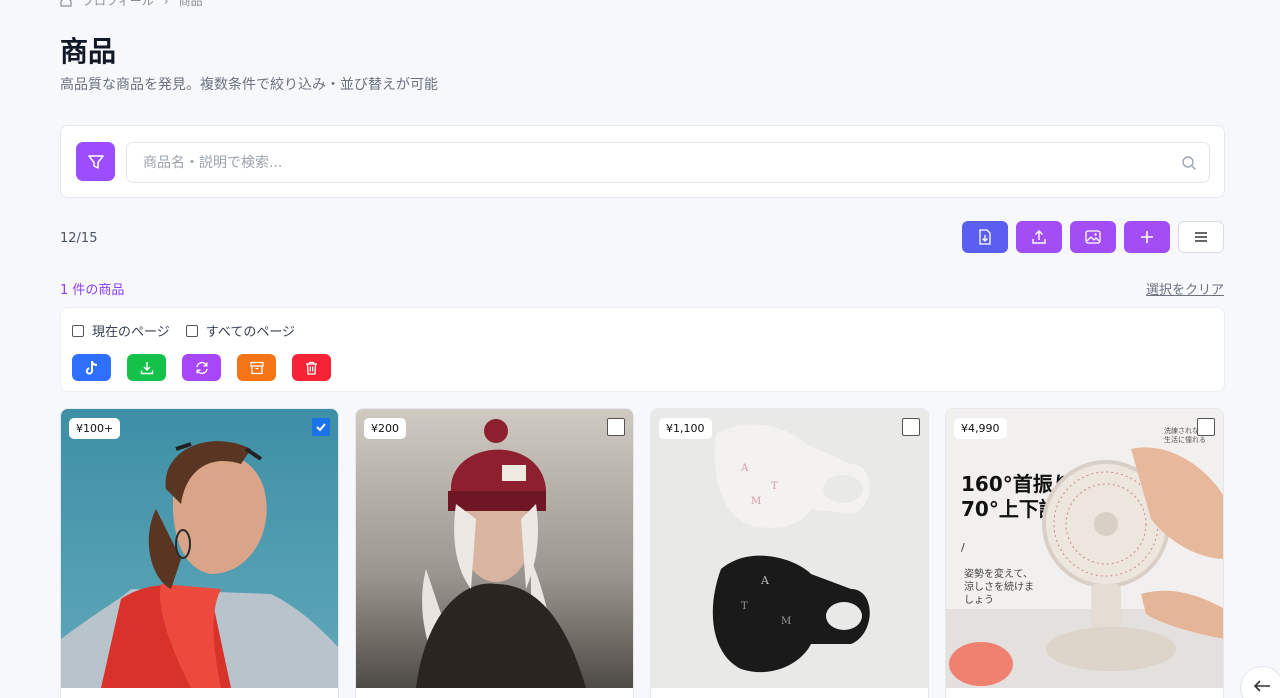  What do you see at coordinates (999, 586) in the screenshot?
I see `promo-copy-line2: 涼しさを続けま` at bounding box center [999, 586].